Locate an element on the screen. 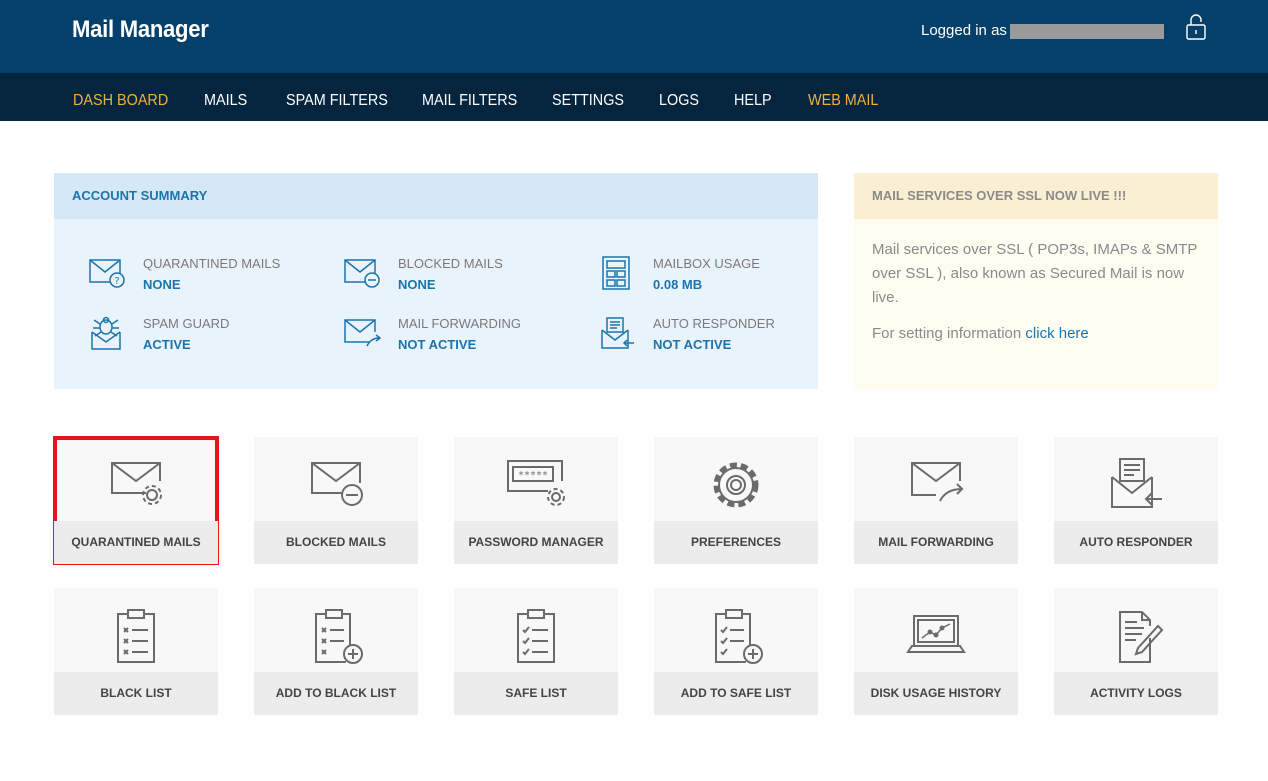  tile-preferences: PREFERENCES is located at coordinates (736, 500).